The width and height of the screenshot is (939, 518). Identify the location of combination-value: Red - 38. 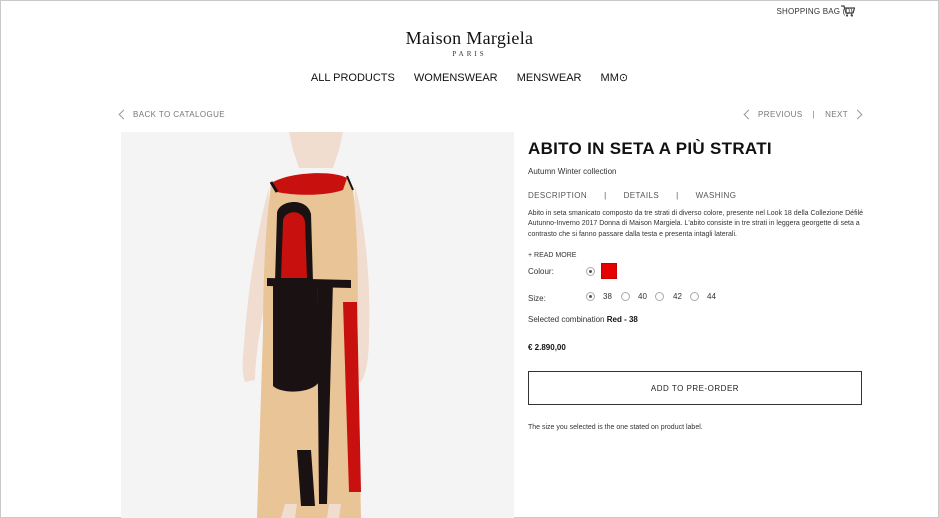
(622, 319).